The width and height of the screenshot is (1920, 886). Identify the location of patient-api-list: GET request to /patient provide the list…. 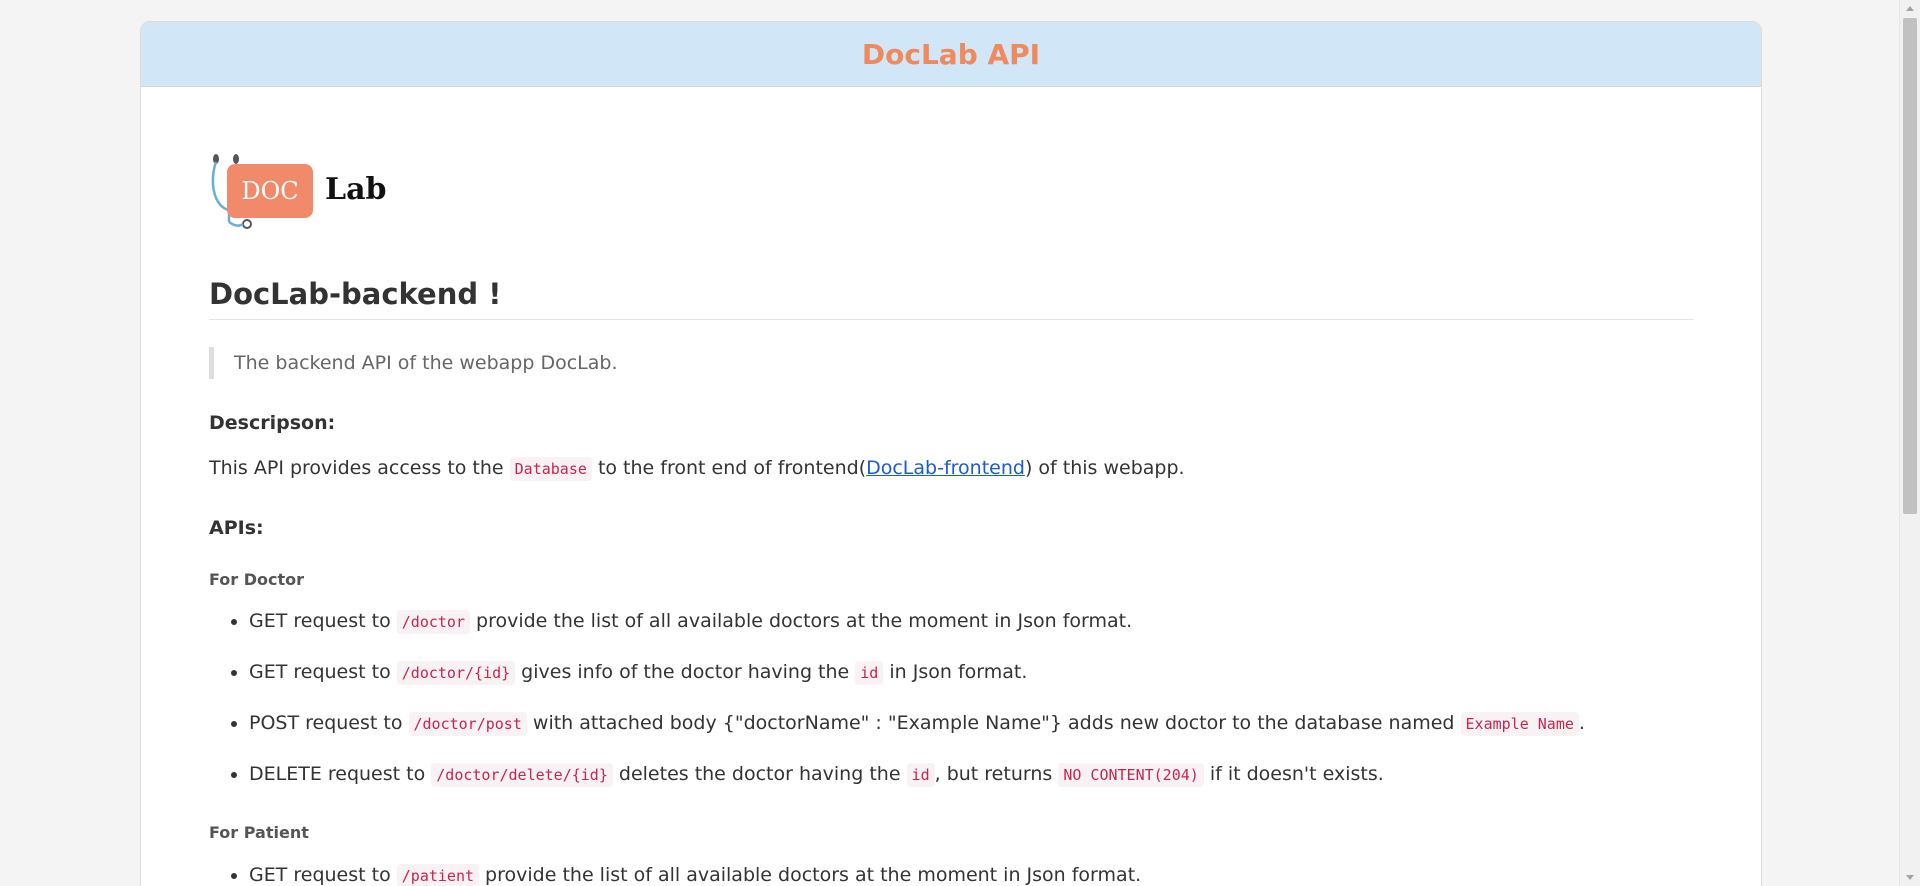
(675, 873).